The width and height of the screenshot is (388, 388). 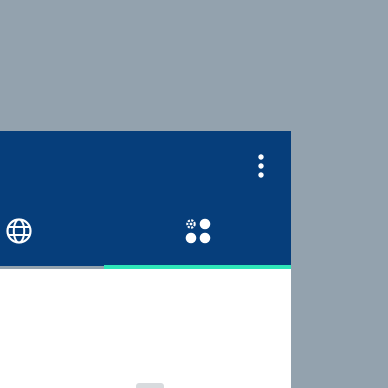 I want to click on bottom-sheet-handle, so click(x=150, y=385).